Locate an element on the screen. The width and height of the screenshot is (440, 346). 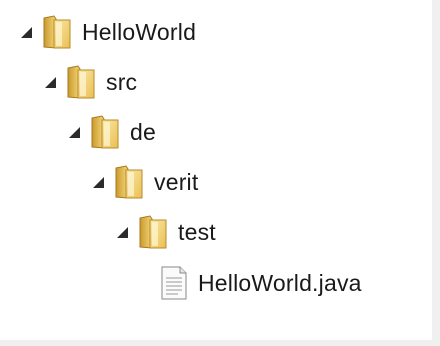
tree-node-de: de is located at coordinates (111, 132).